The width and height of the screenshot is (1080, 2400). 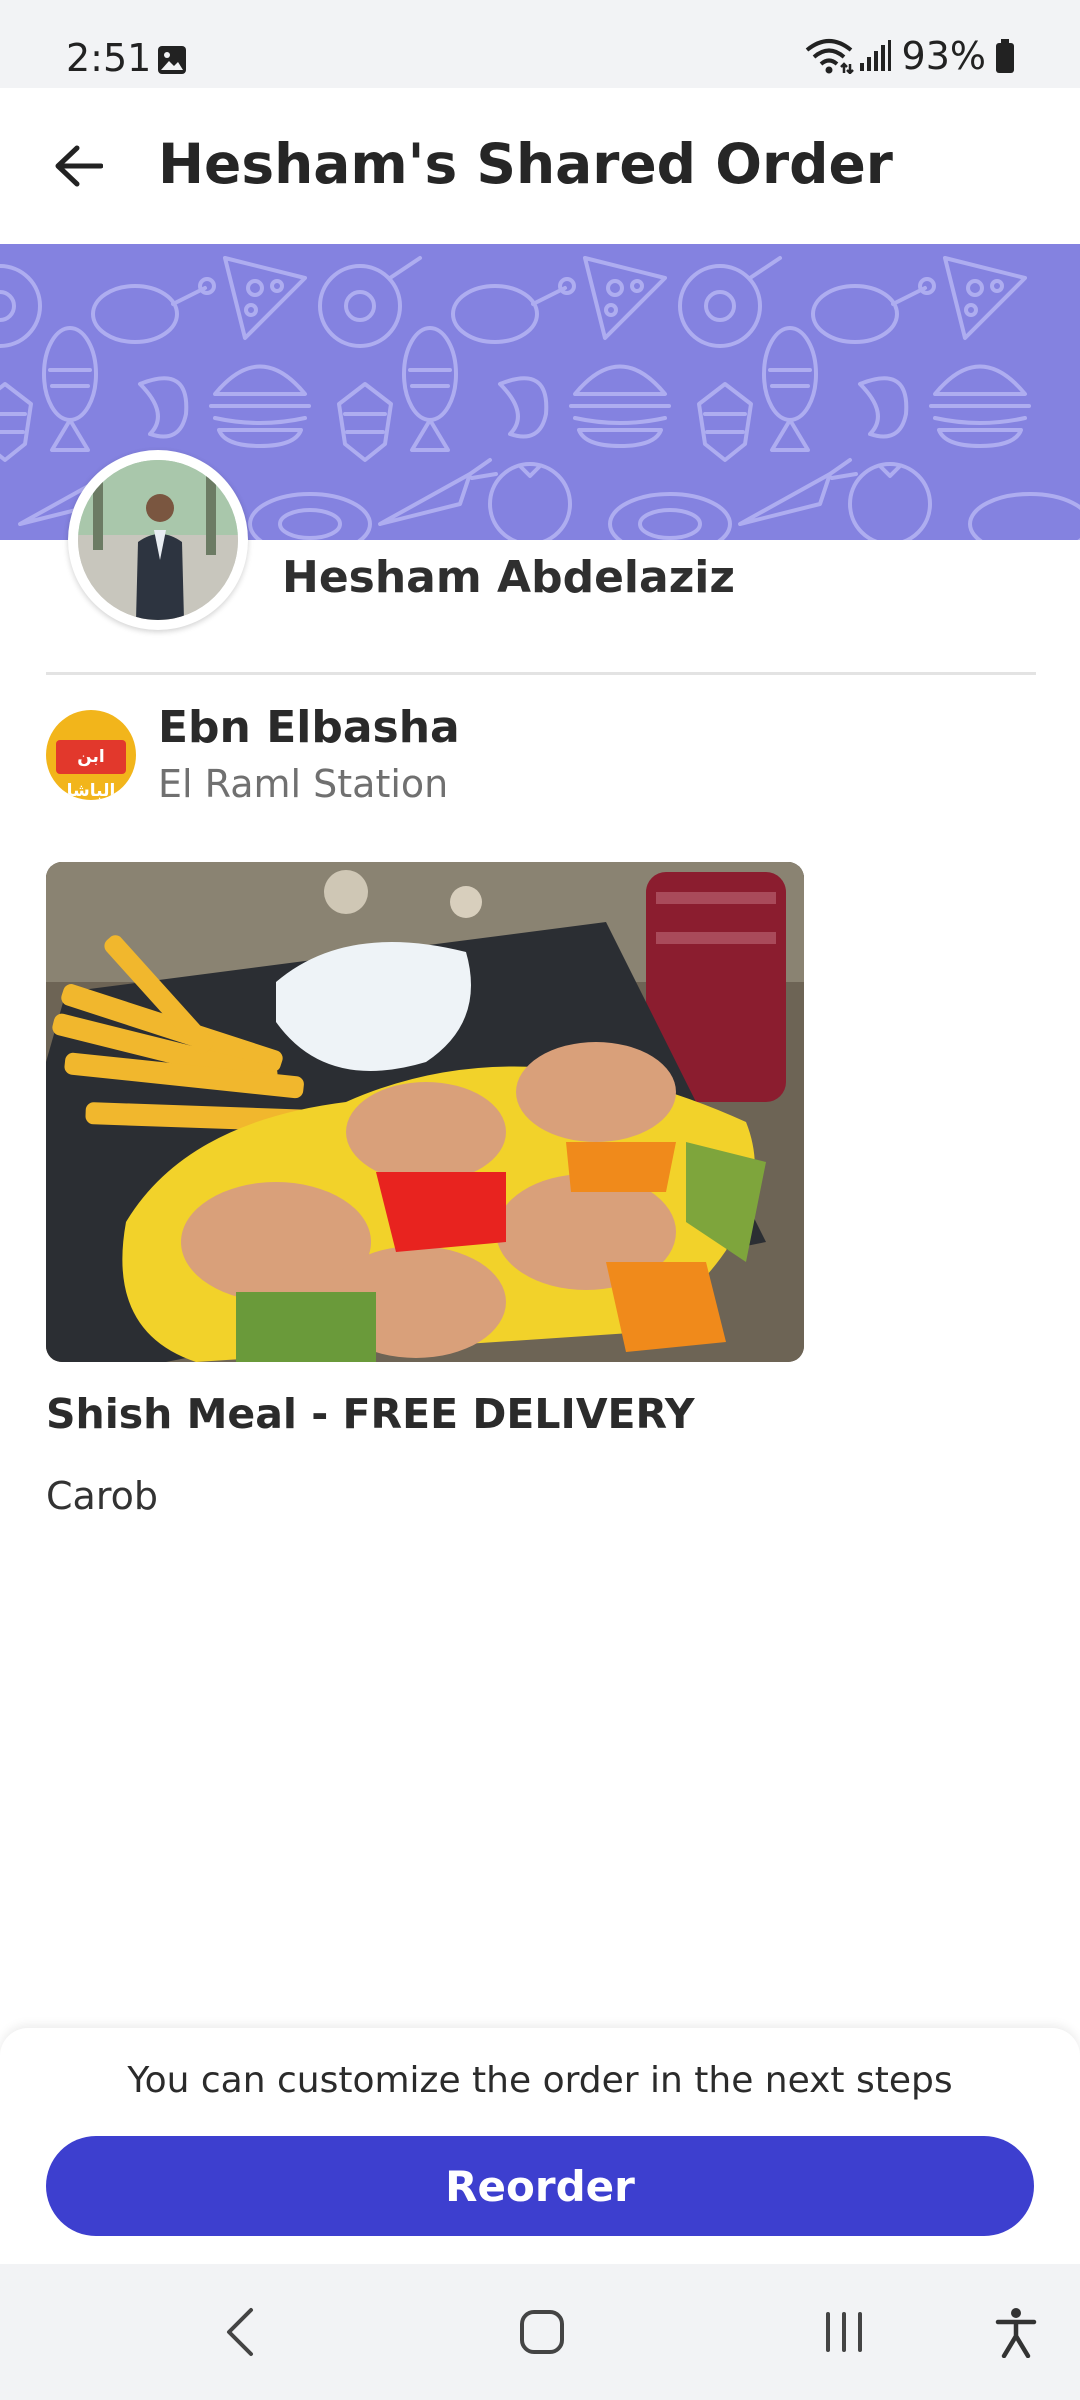 I want to click on restaurant-logo: ابن الباشا, so click(x=91, y=755).